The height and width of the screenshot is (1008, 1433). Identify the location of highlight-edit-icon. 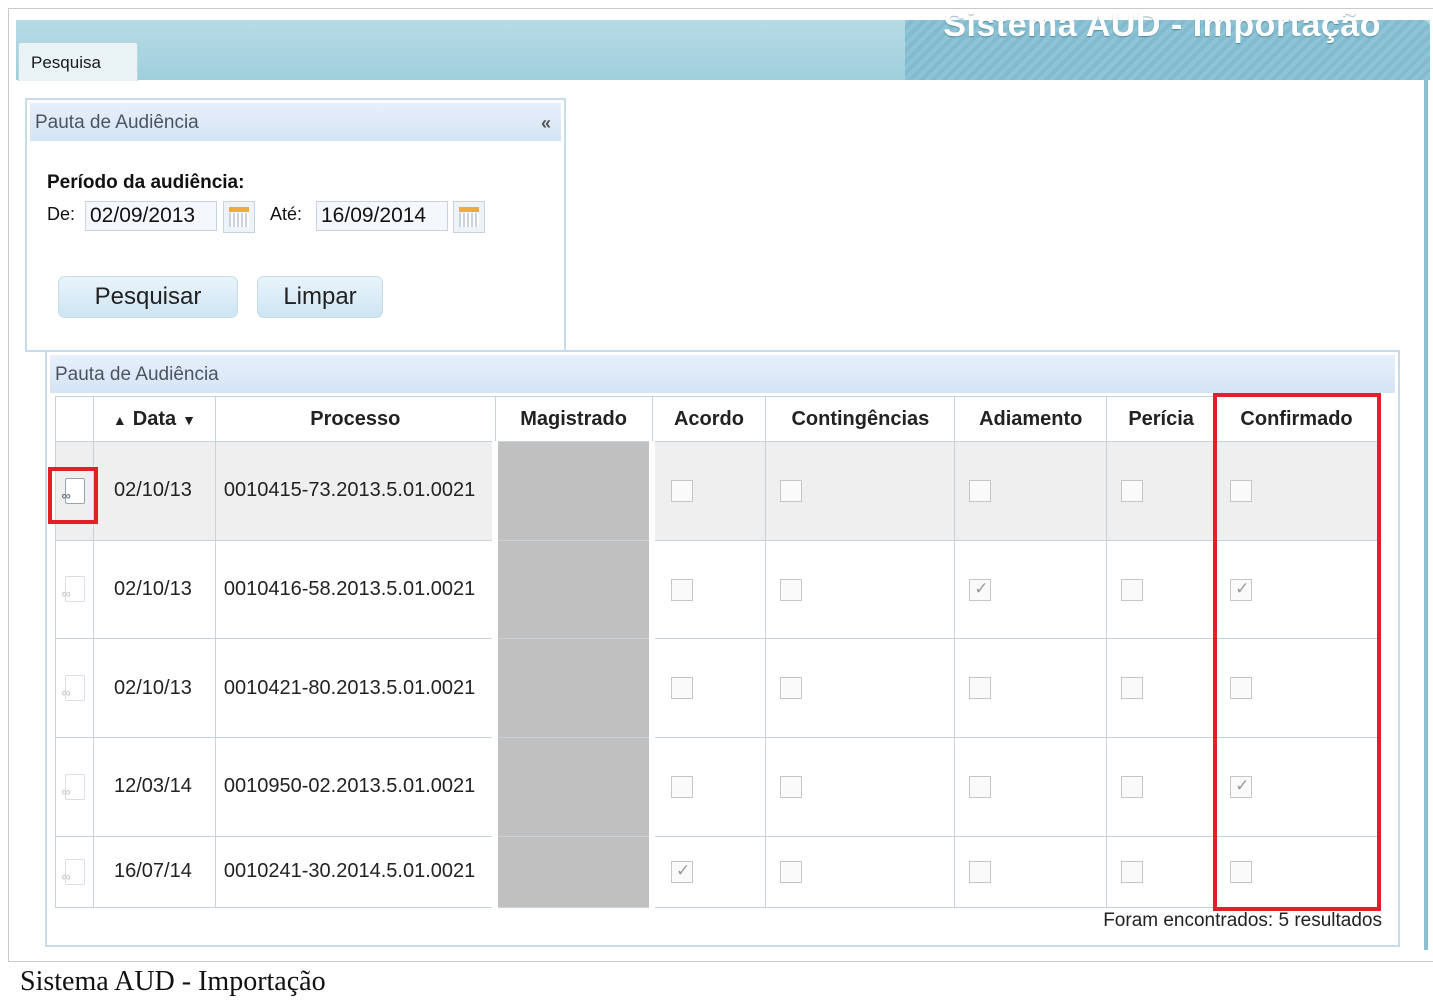
(73, 495).